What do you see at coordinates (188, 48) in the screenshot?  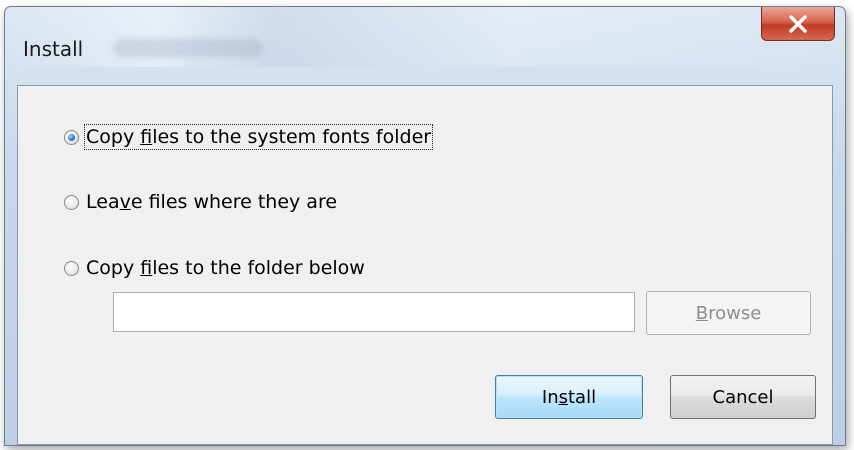 I see `blurred-title-background` at bounding box center [188, 48].